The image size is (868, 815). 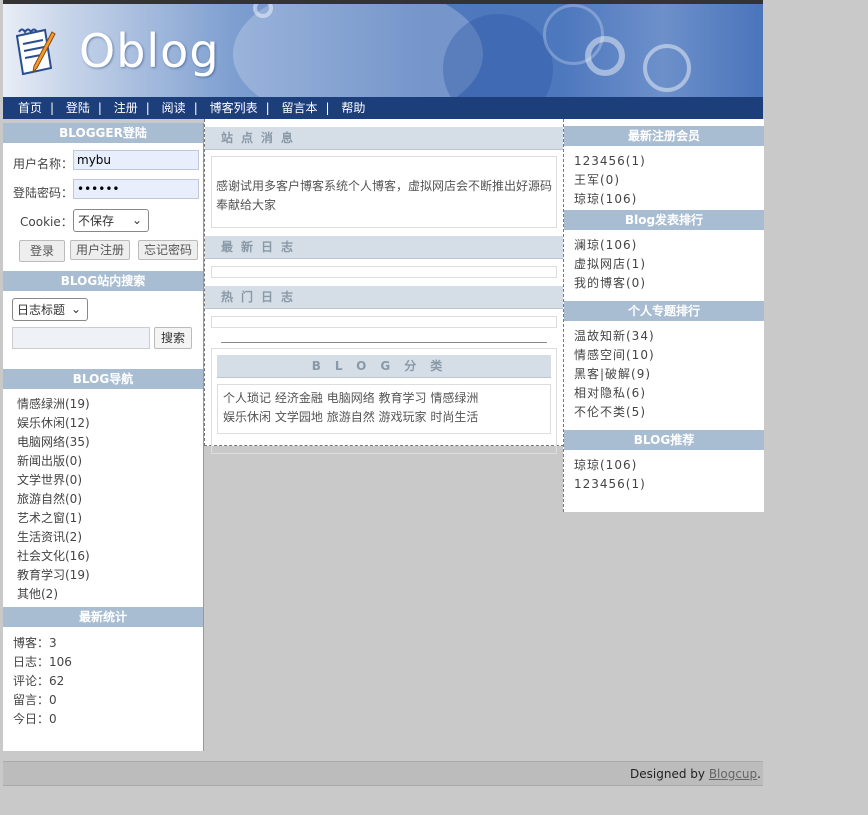 I want to click on stat-bloggers: 博客：3, so click(x=35, y=643).